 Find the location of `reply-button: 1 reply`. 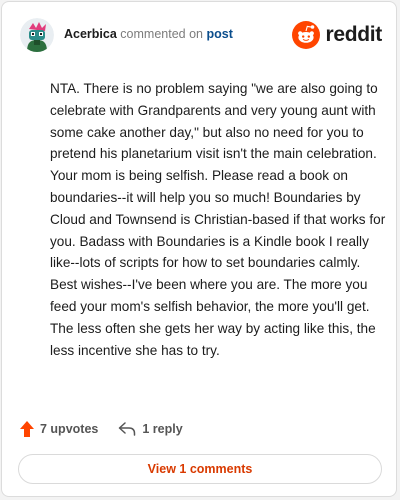

reply-button: 1 reply is located at coordinates (150, 429).